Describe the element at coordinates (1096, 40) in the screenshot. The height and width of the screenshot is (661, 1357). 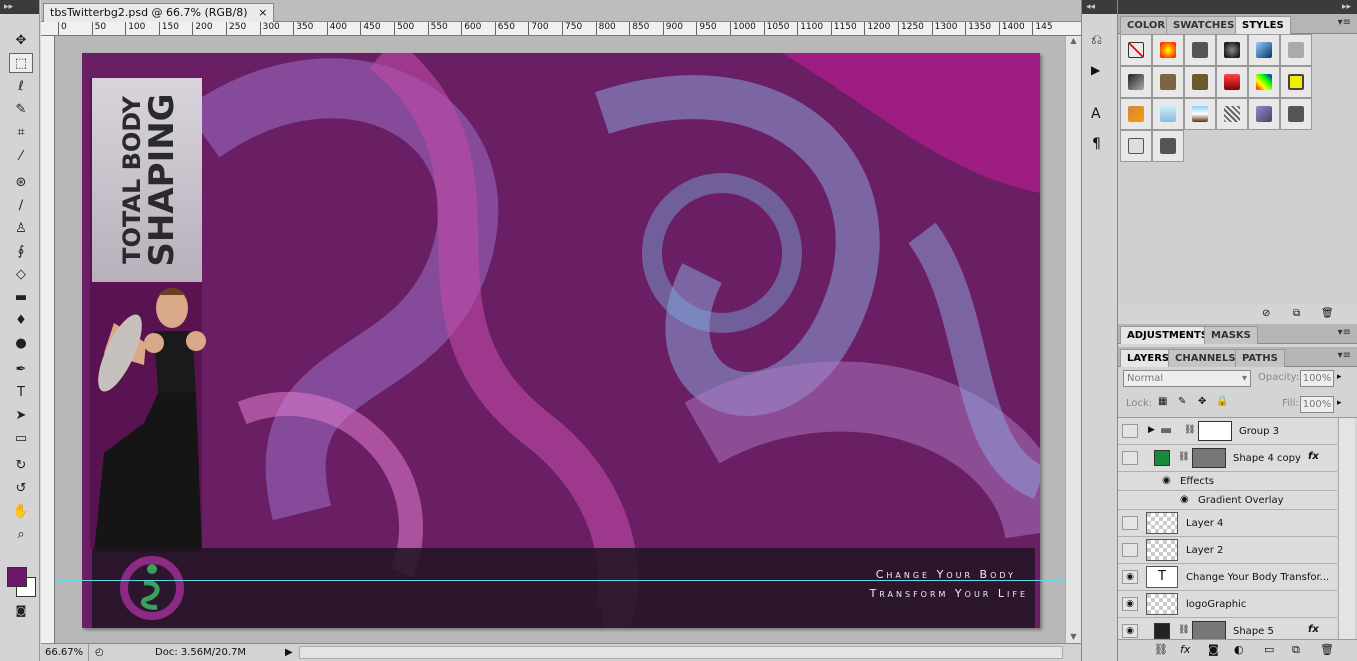
I see `history-icon: ⎌` at that location.